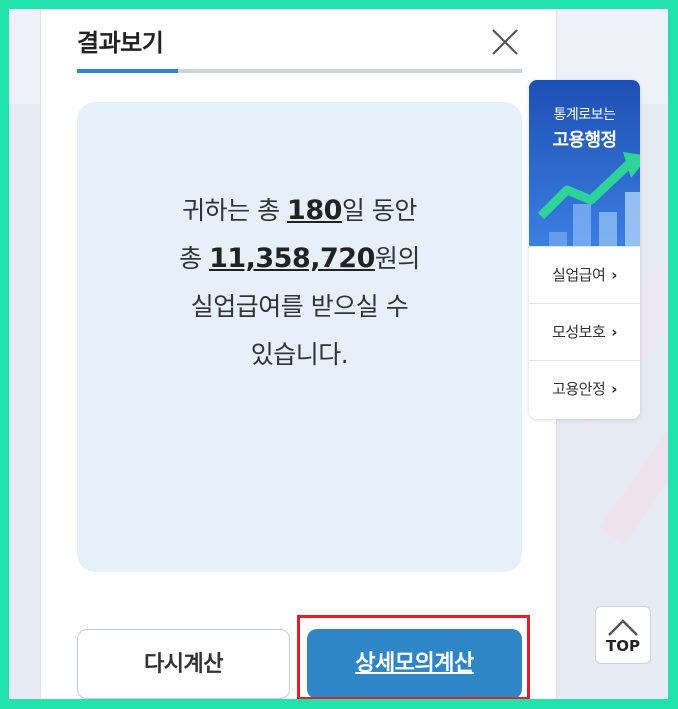 Image resolution: width=678 pixels, height=709 pixels. Describe the element at coordinates (397, 258) in the screenshot. I see `result-text: 원의` at that location.